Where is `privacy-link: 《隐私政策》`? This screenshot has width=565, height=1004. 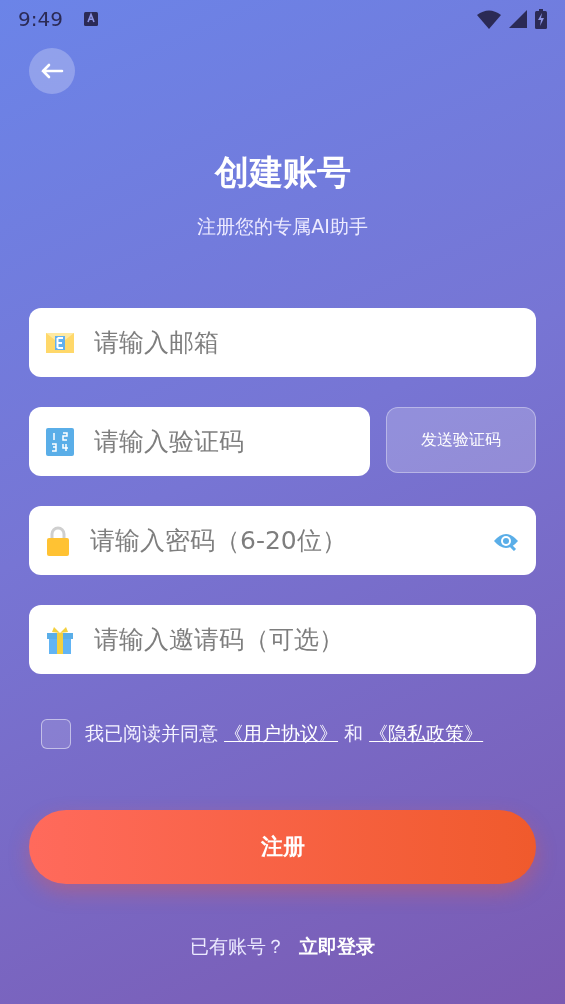 privacy-link: 《隐私政策》 is located at coordinates (426, 733).